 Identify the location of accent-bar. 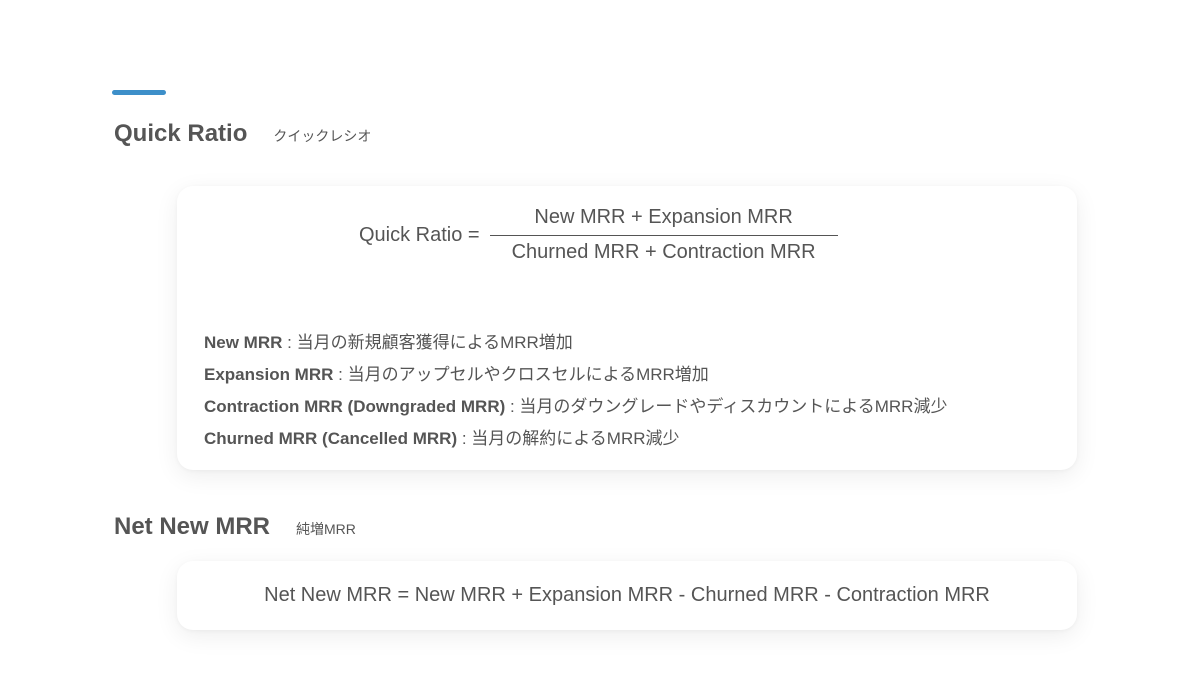
(139, 92).